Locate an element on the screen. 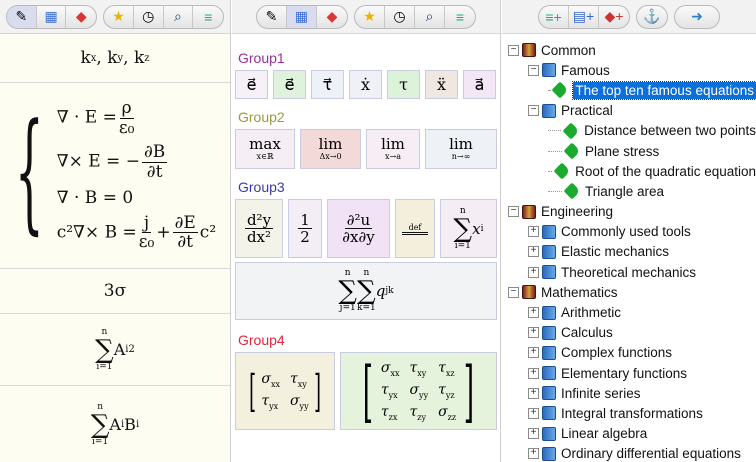  limit-tile: lim x→a is located at coordinates (393, 149).